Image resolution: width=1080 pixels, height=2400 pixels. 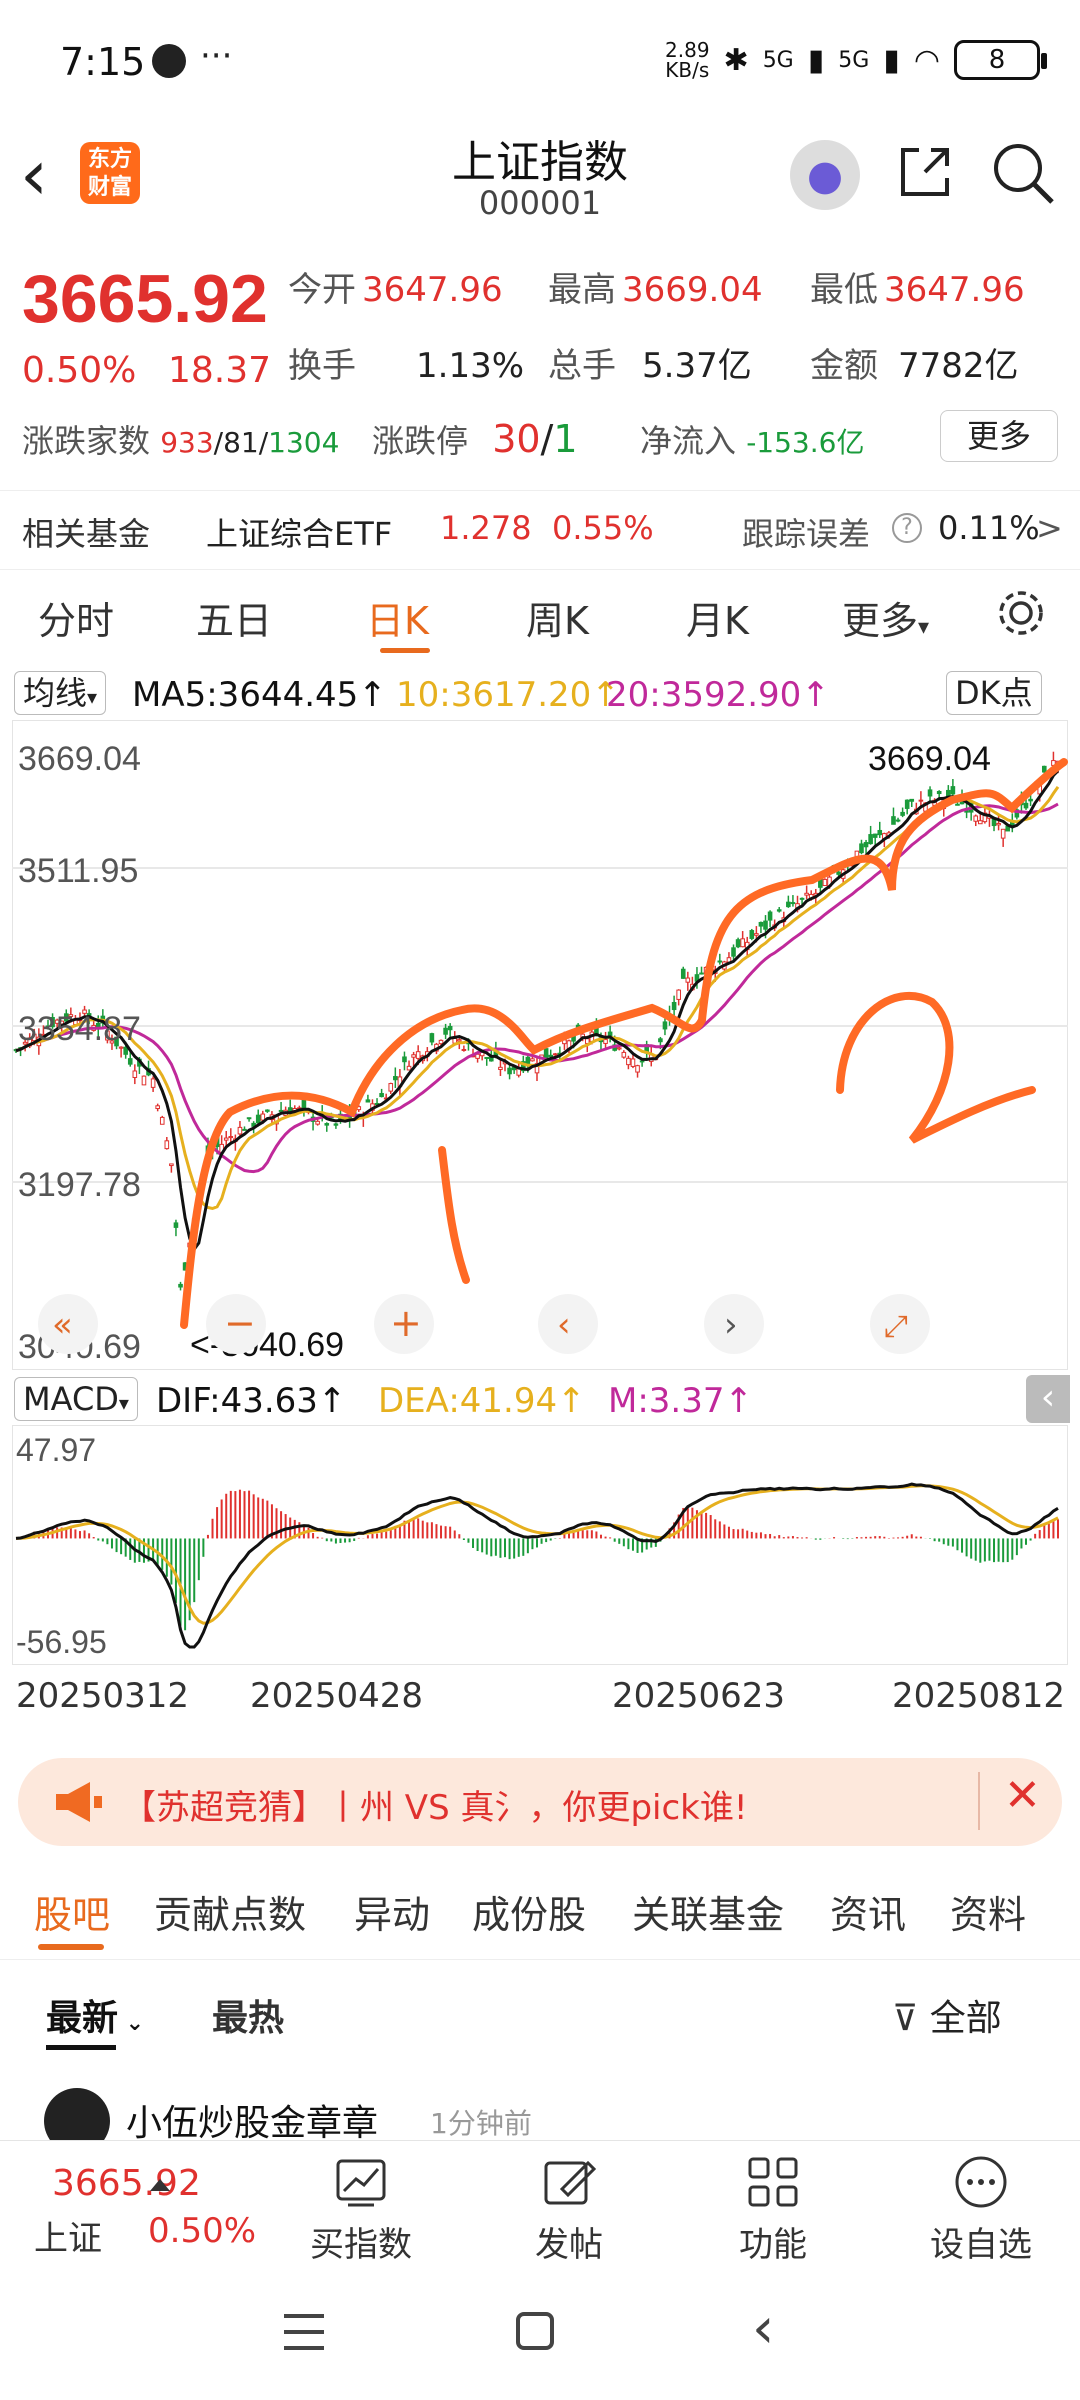 What do you see at coordinates (535, 2331) in the screenshot?
I see `home-nav-icon` at bounding box center [535, 2331].